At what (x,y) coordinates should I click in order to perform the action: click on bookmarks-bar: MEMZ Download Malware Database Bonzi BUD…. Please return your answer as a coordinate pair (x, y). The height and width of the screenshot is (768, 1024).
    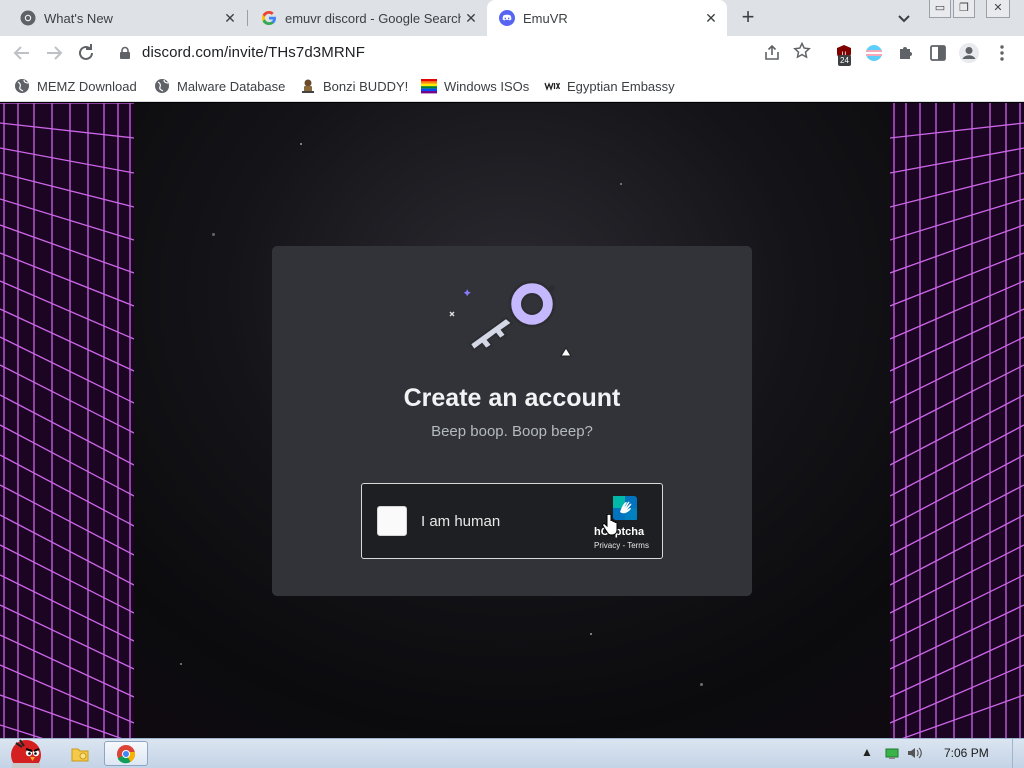
    Looking at the image, I should click on (512, 86).